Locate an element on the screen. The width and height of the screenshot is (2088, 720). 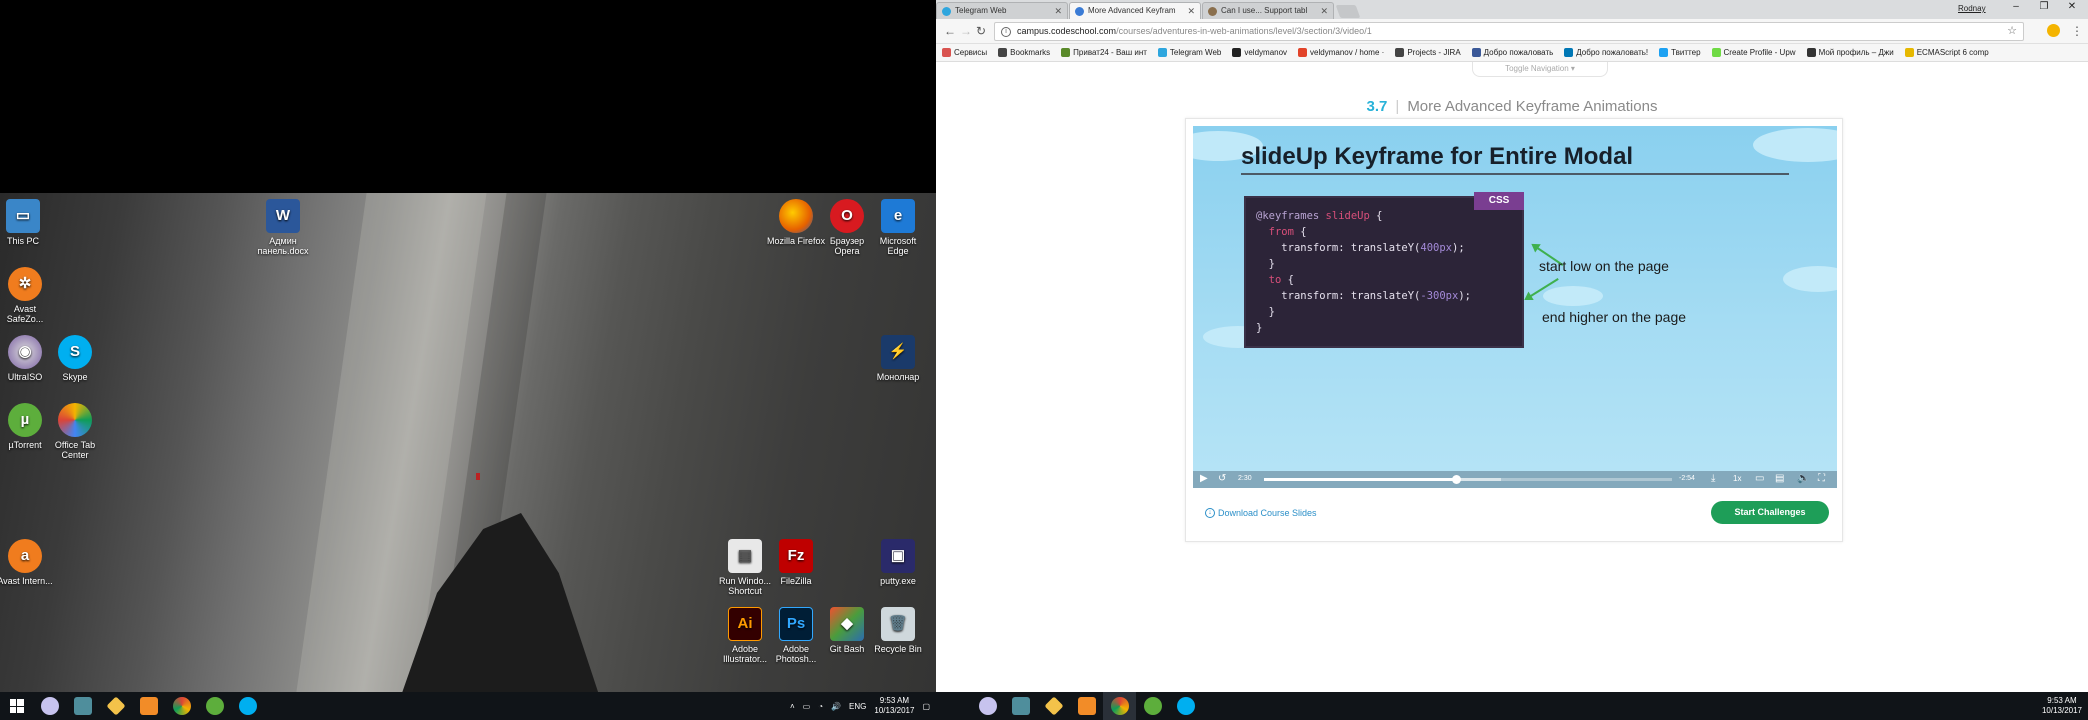
bookmark-label: Projects - JIRA is located at coordinates (1434, 52).